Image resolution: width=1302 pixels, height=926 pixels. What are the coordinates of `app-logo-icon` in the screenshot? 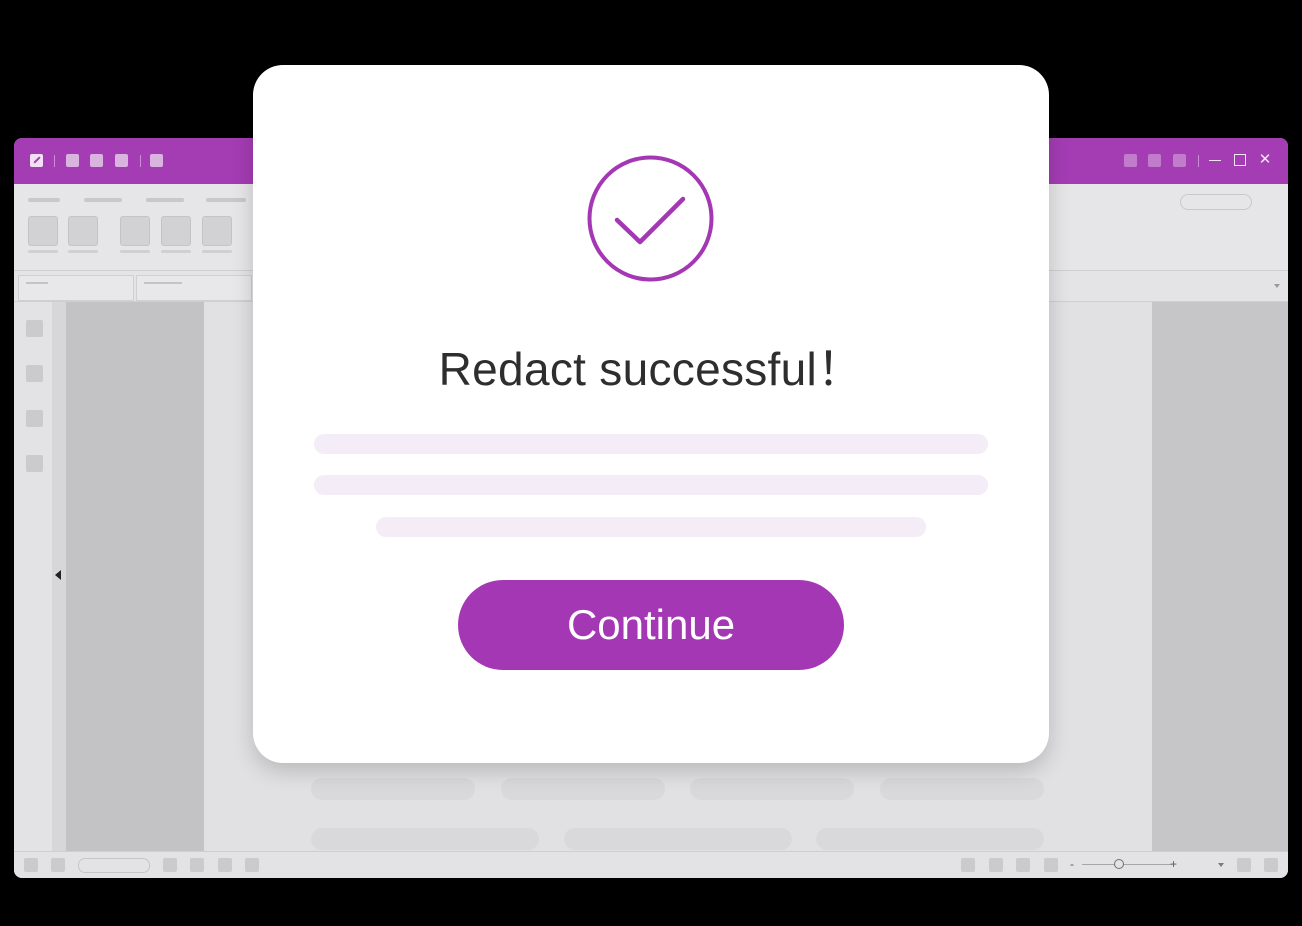 It's located at (36, 160).